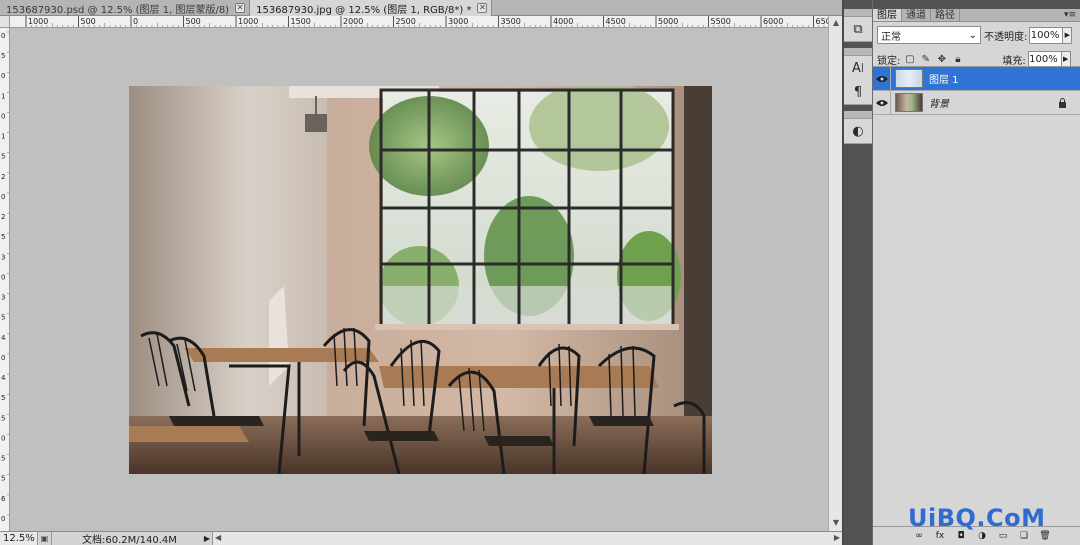  What do you see at coordinates (1068, 35) in the screenshot?
I see `opacity-slider-arrow-icon: ▶` at bounding box center [1068, 35].